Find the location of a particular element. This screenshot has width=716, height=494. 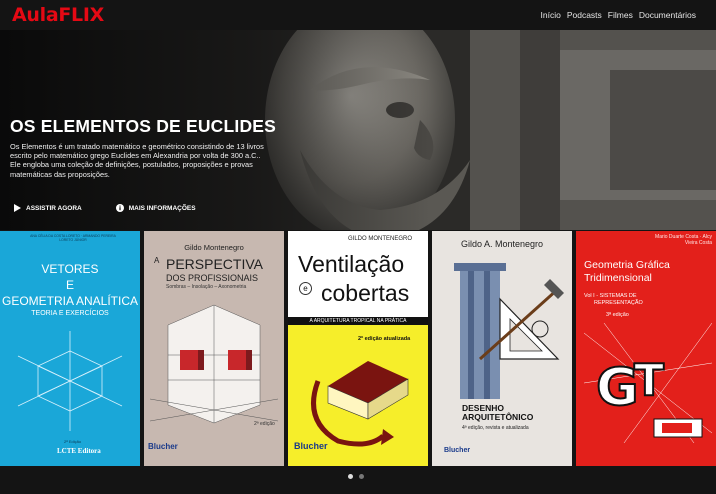

book-title-article: A is located at coordinates (157, 260).